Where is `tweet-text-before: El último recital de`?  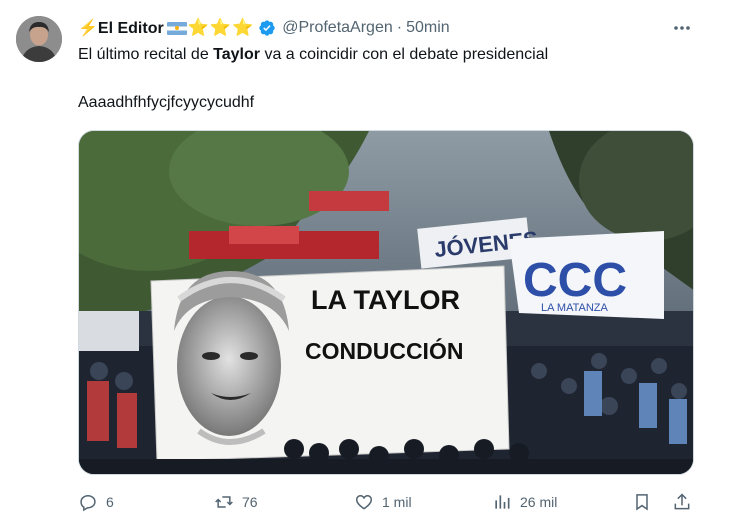 tweet-text-before: El último recital de is located at coordinates (146, 54).